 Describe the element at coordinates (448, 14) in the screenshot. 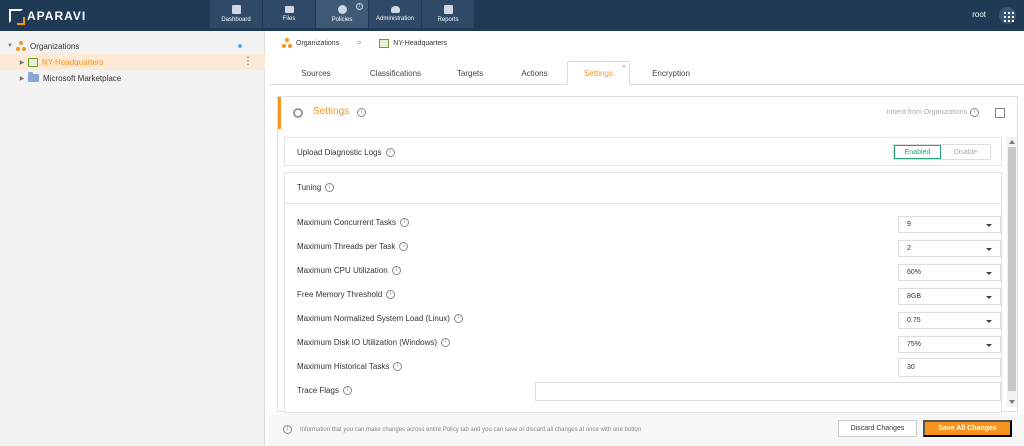

I see `nav-reports: Reports` at that location.